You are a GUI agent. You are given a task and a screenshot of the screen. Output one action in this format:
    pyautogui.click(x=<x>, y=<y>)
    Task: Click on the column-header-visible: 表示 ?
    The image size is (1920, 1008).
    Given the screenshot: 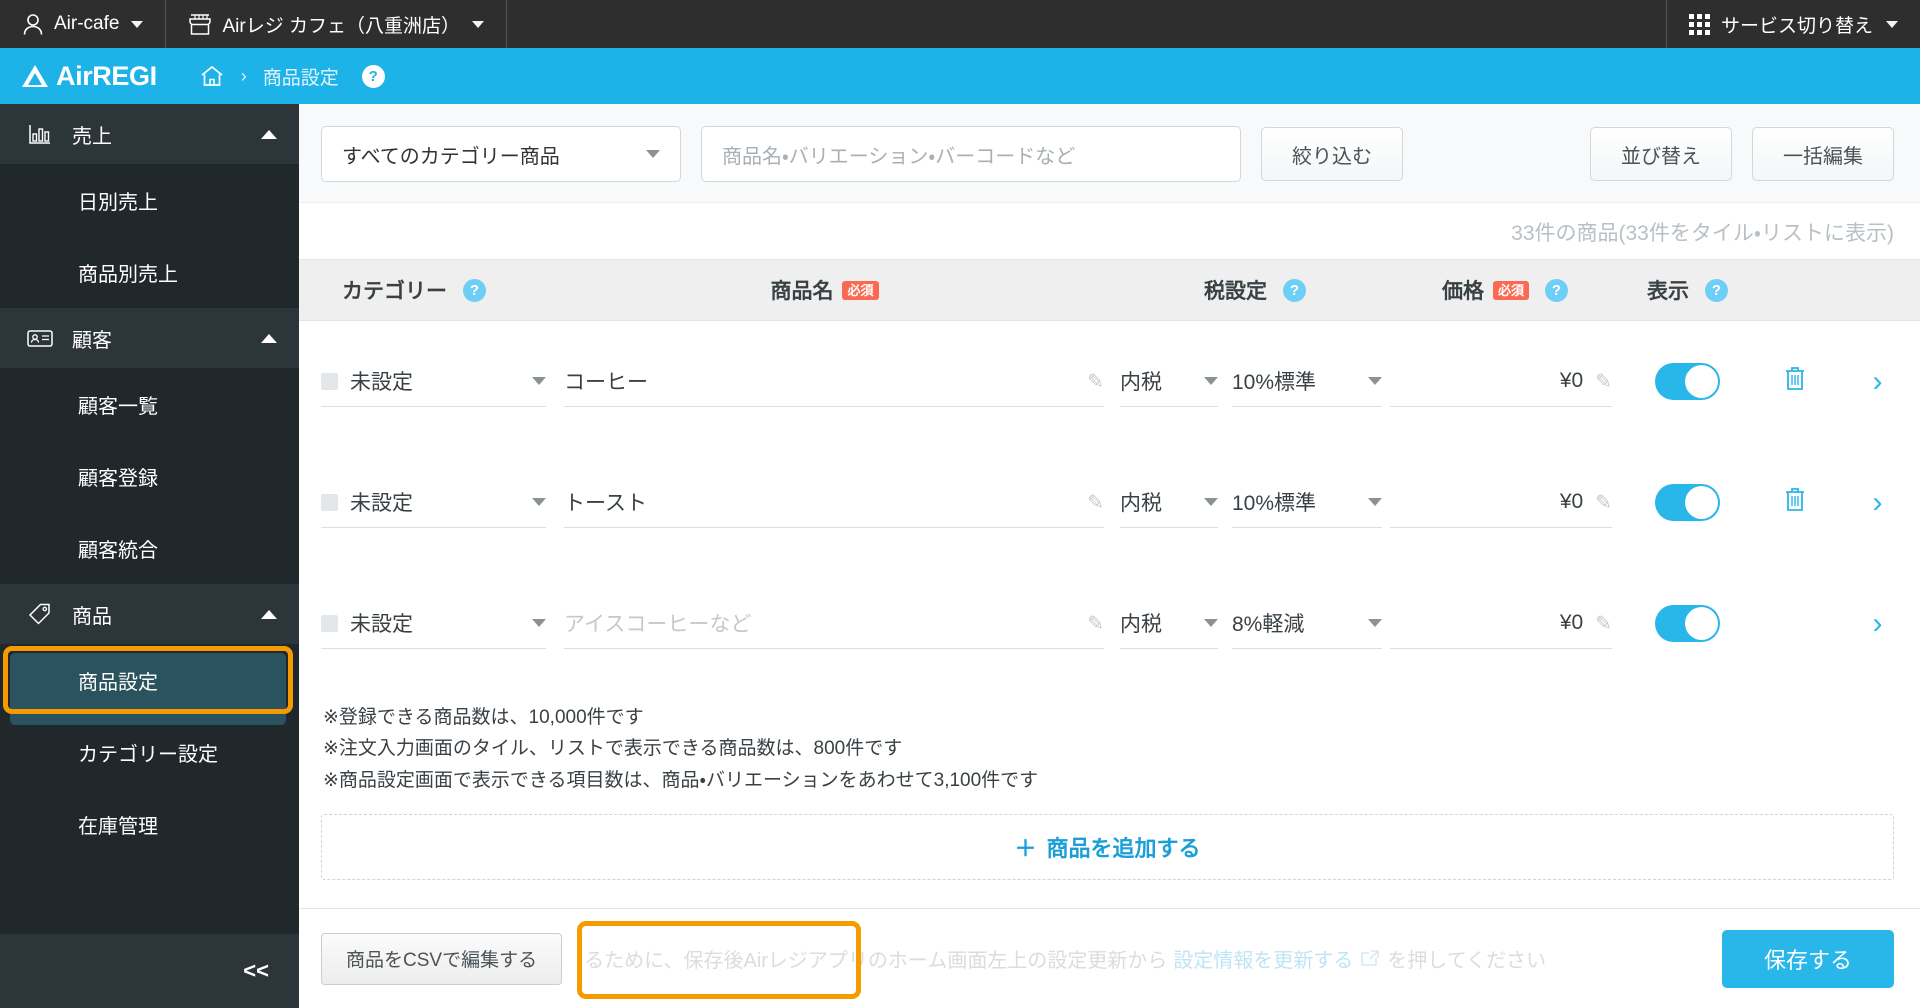 What is the action you would take?
    pyautogui.click(x=1687, y=290)
    